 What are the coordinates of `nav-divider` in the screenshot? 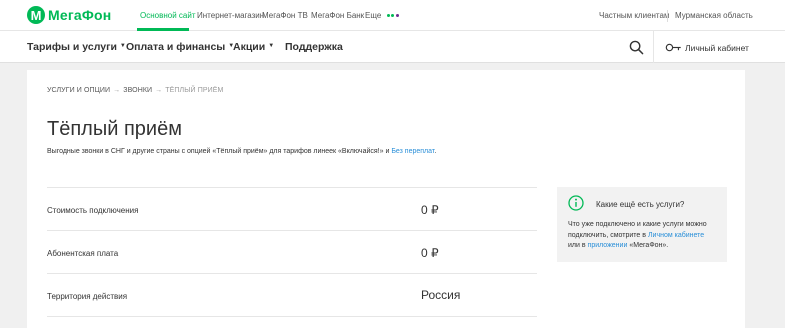 It's located at (653, 47).